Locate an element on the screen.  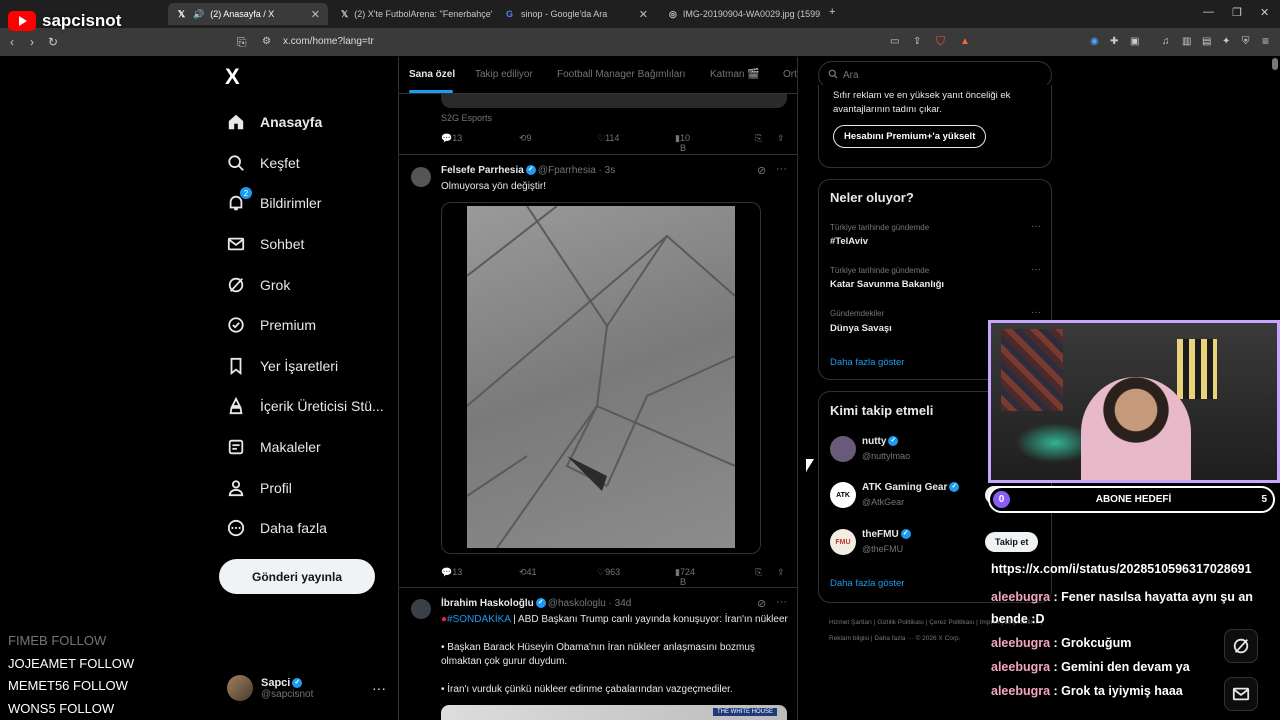
sidebar-icon: ▥ is located at coordinates (1186, 42).